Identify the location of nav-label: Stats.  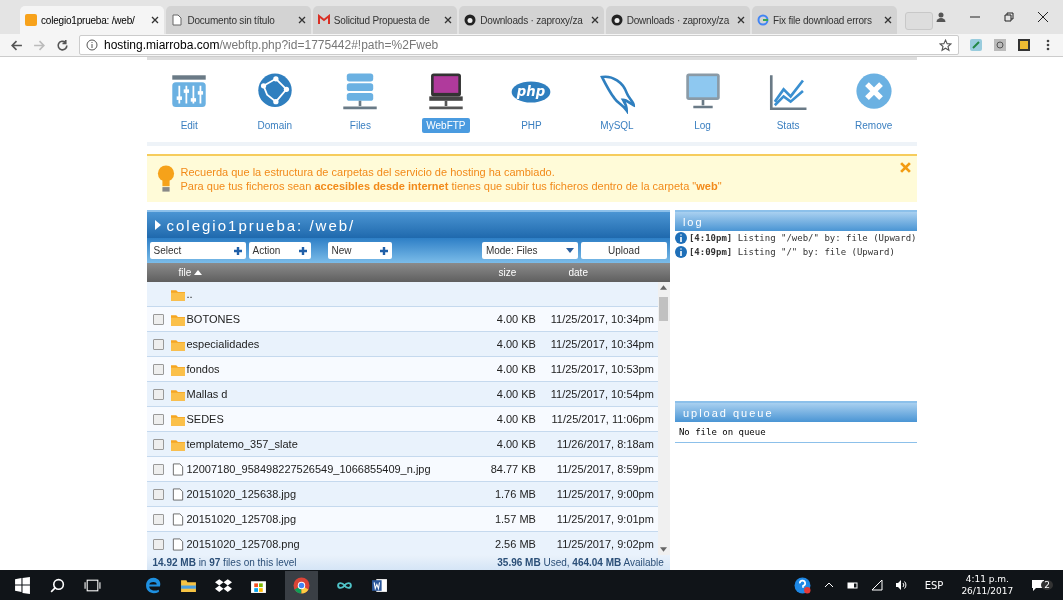
(788, 125).